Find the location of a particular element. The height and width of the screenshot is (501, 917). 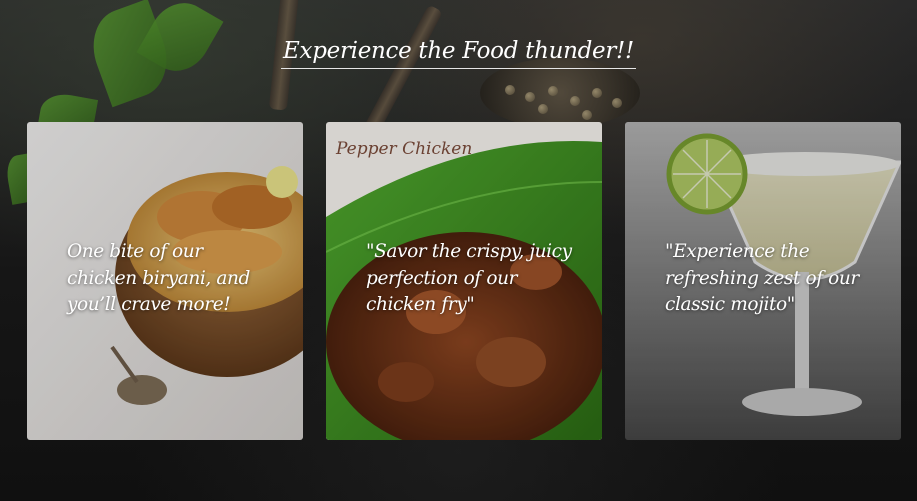

hero-section: Experience the Food thunder!! is located at coordinates (458, 53).